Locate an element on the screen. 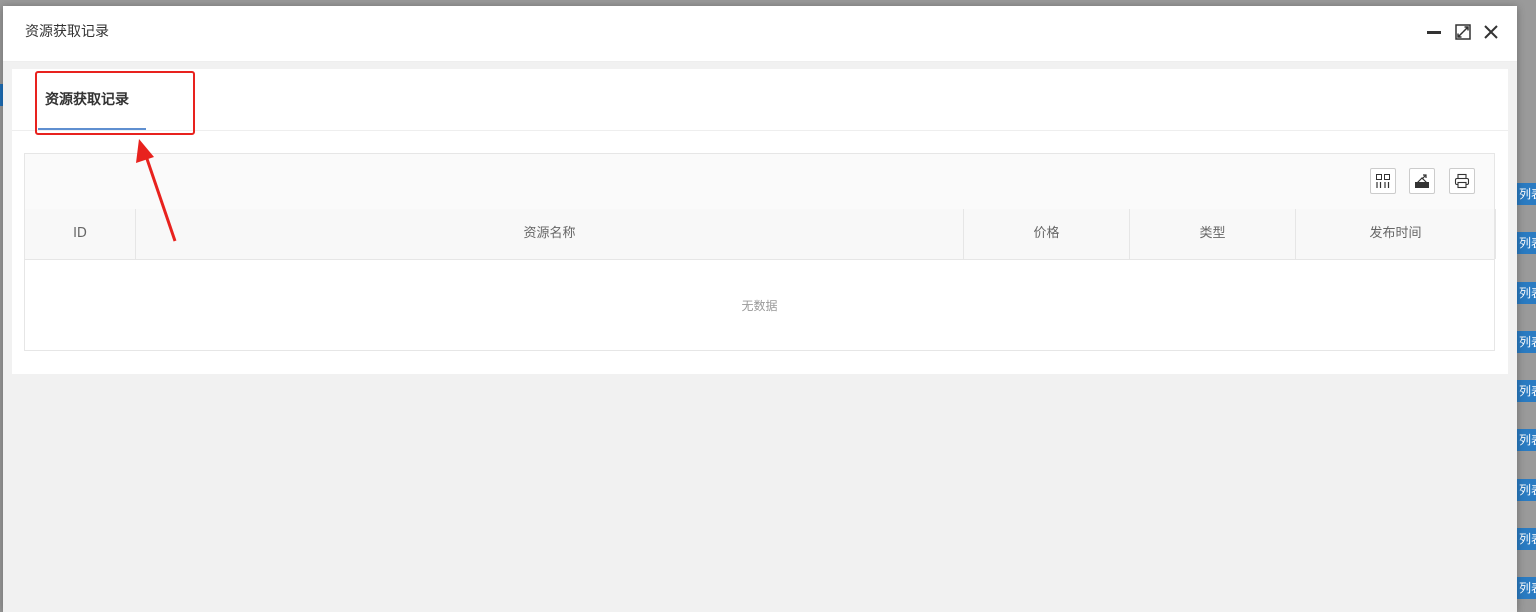  minimize-icon is located at coordinates (1434, 32).